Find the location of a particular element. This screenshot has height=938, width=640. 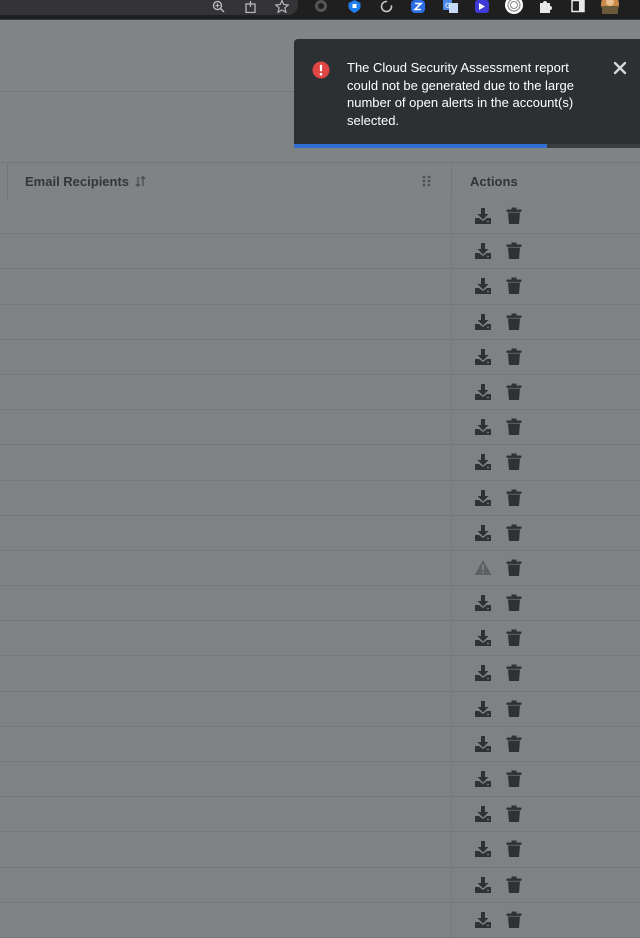

toast-progress-track is located at coordinates (467, 146).